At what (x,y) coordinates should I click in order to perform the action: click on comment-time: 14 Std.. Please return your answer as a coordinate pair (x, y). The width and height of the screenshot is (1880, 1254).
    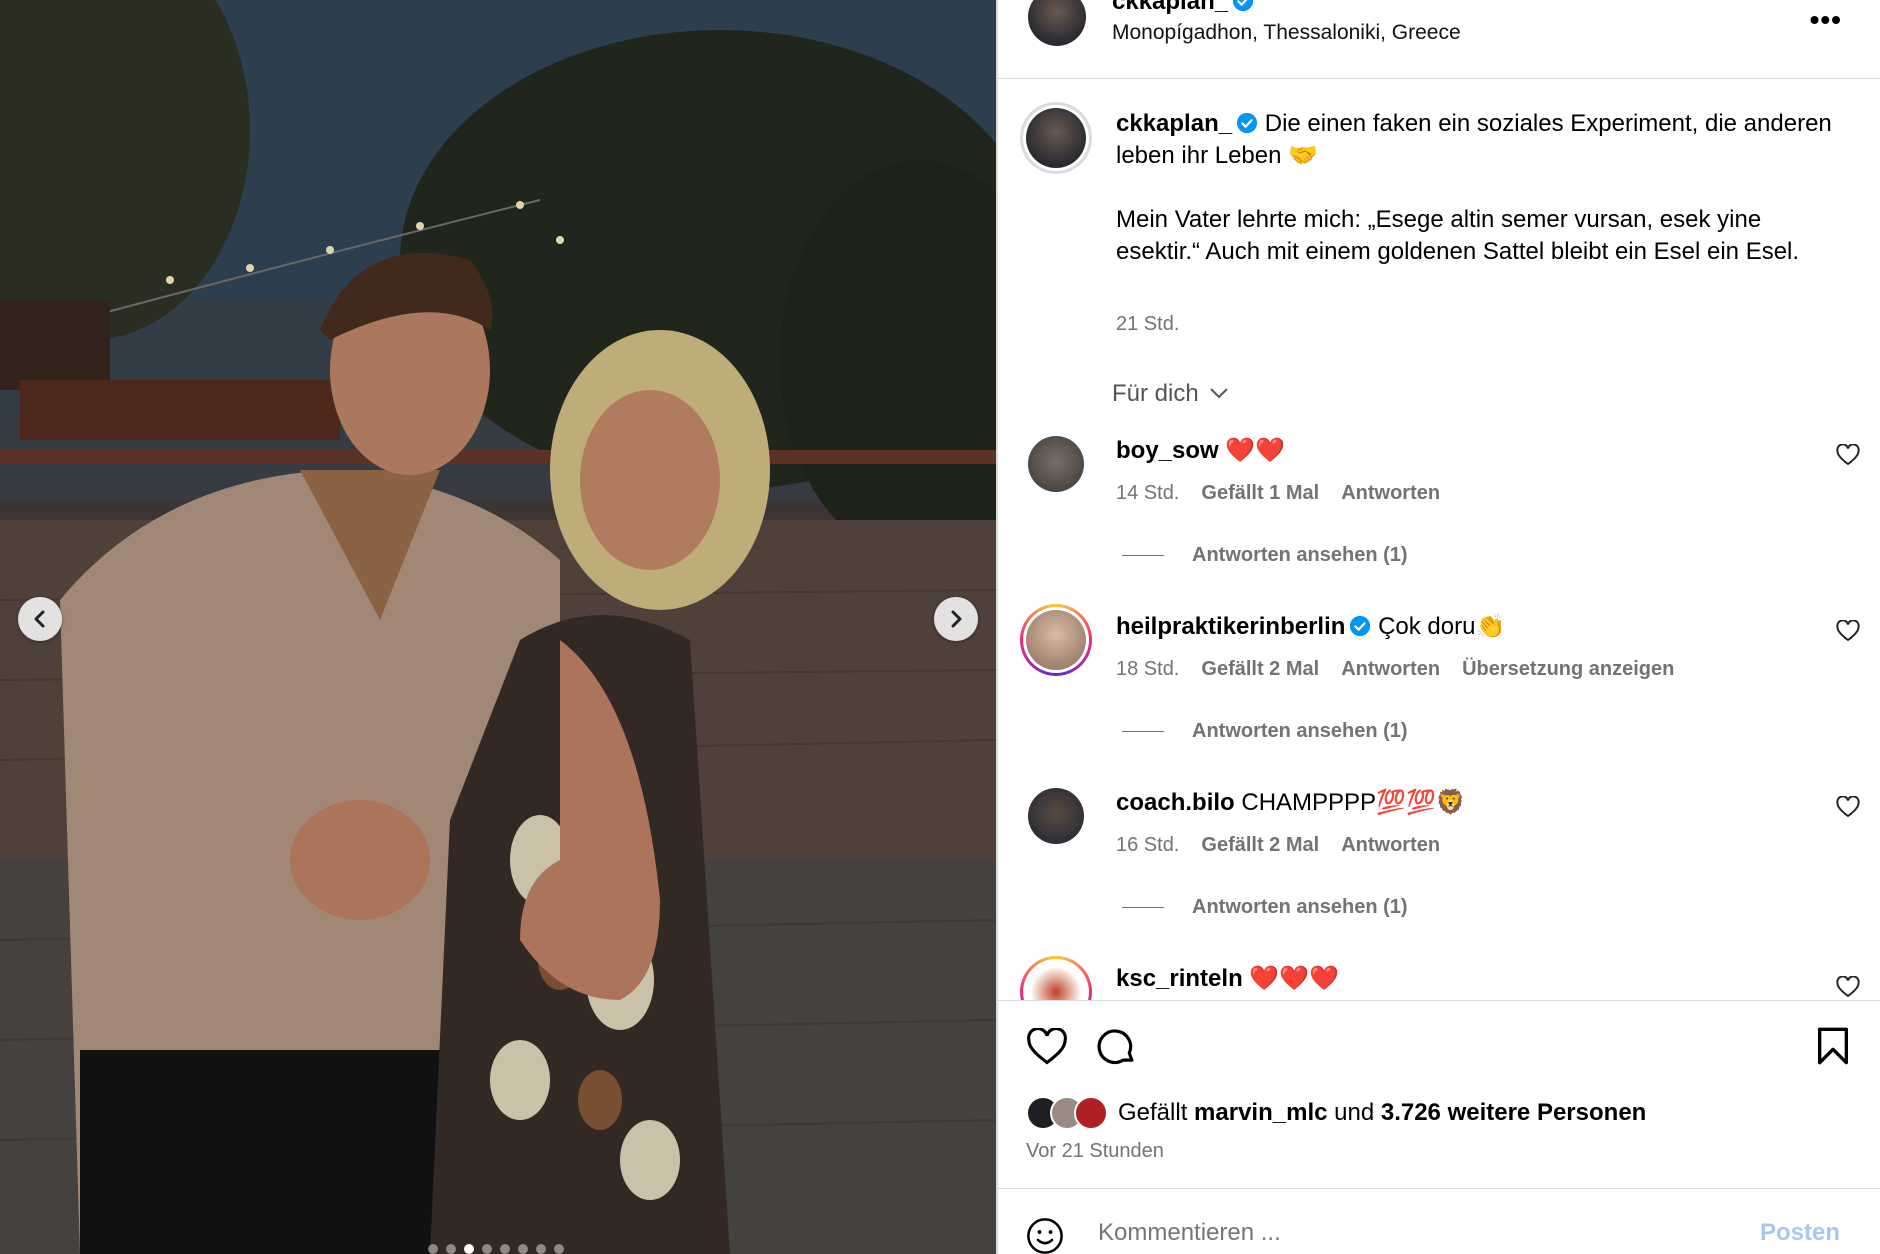
    Looking at the image, I should click on (1148, 493).